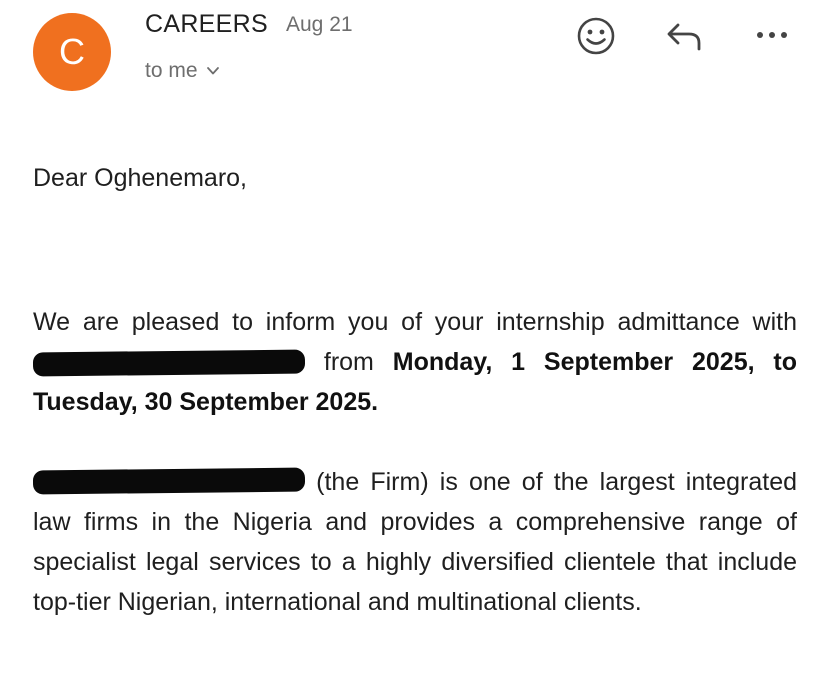  I want to click on reply-icon, so click(684, 37).